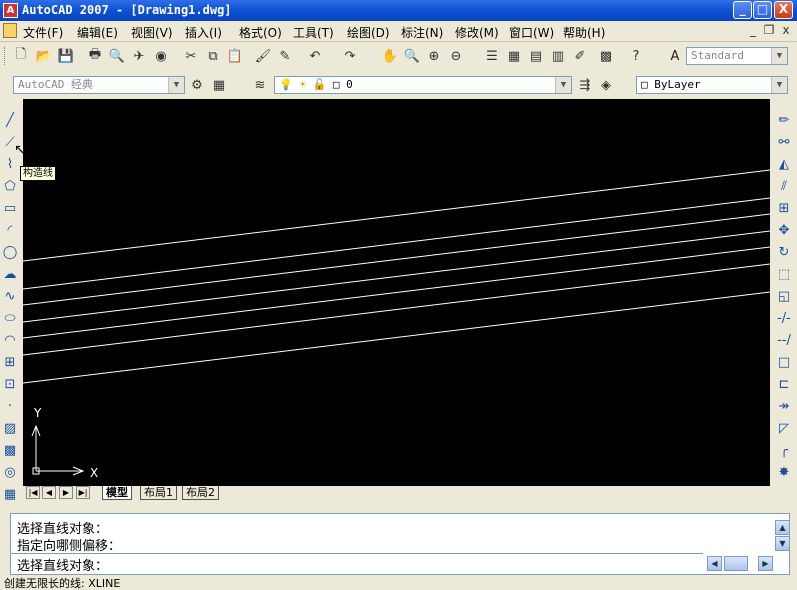  What do you see at coordinates (10, 362) in the screenshot?
I see `insert-block-icon: ⊞` at bounding box center [10, 362].